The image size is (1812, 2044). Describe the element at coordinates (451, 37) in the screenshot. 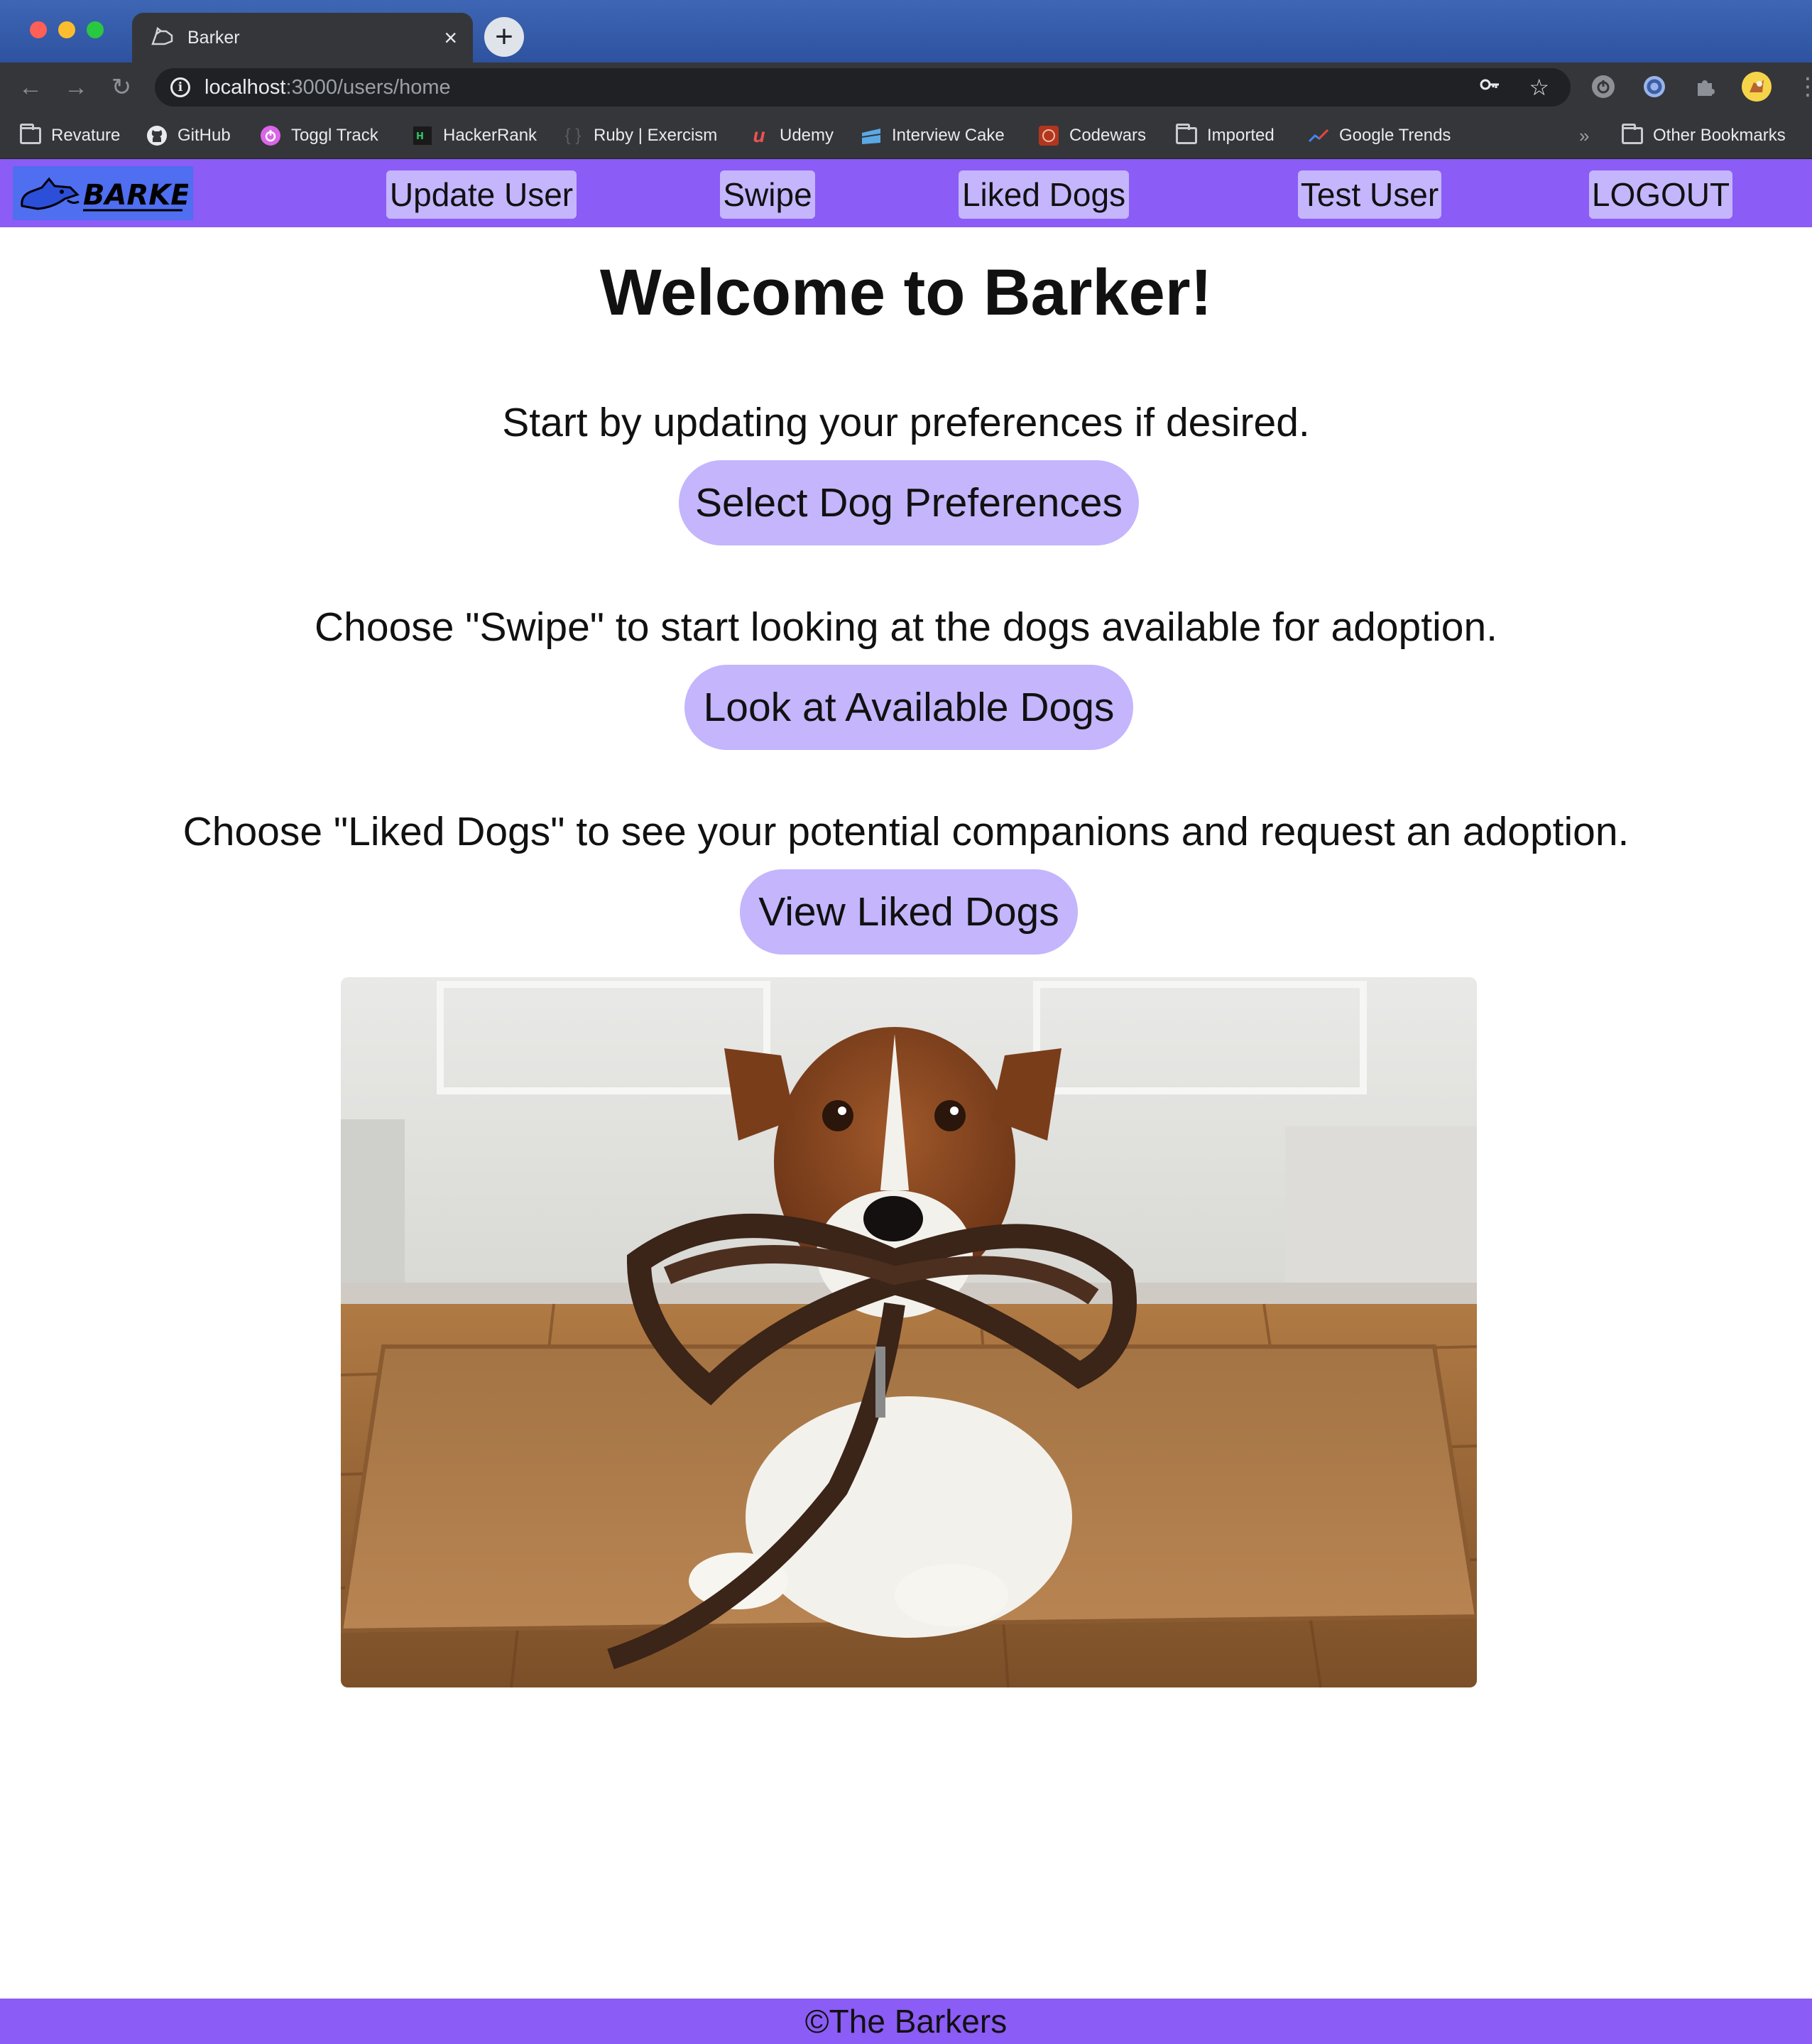

I see `tab-close-icon: ×` at that location.